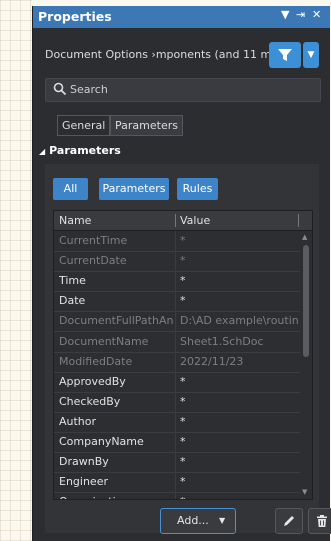 The height and width of the screenshot is (541, 331). I want to click on filter-parameters-button: Parameters, so click(134, 189).